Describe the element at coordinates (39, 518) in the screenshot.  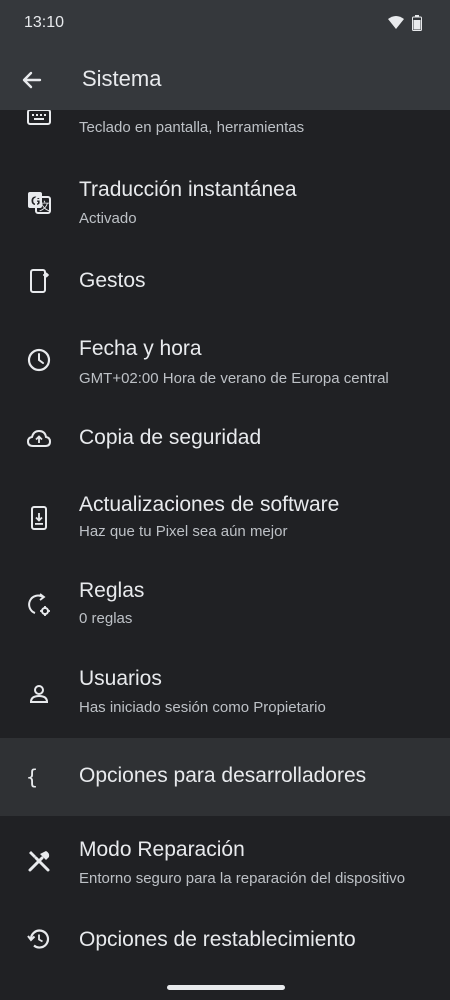
I see `system-update-icon` at that location.